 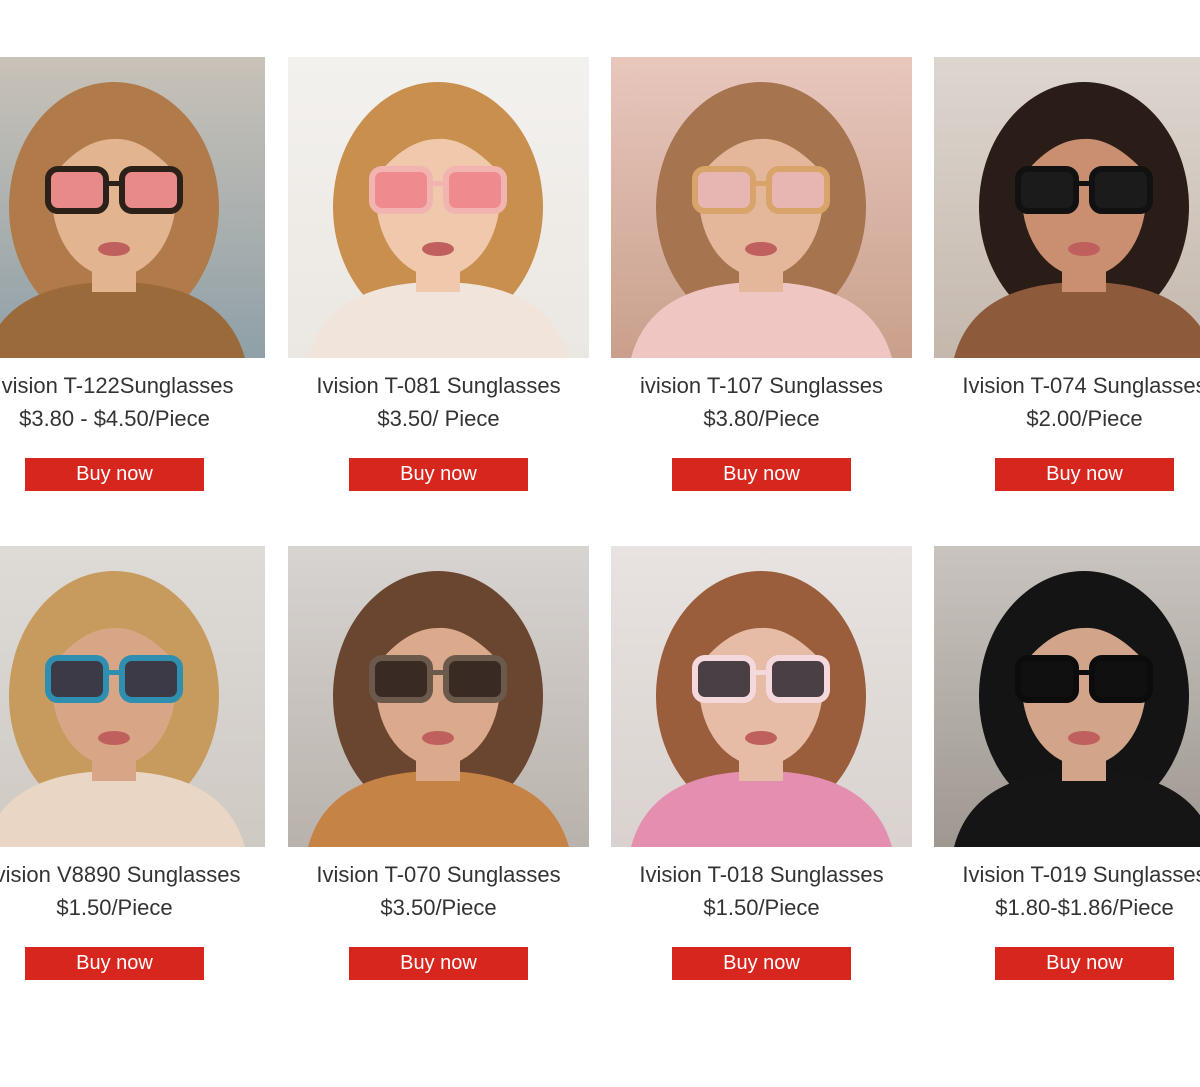 I want to click on product-title: Ivision T-018 Sunglasses, so click(x=761, y=875).